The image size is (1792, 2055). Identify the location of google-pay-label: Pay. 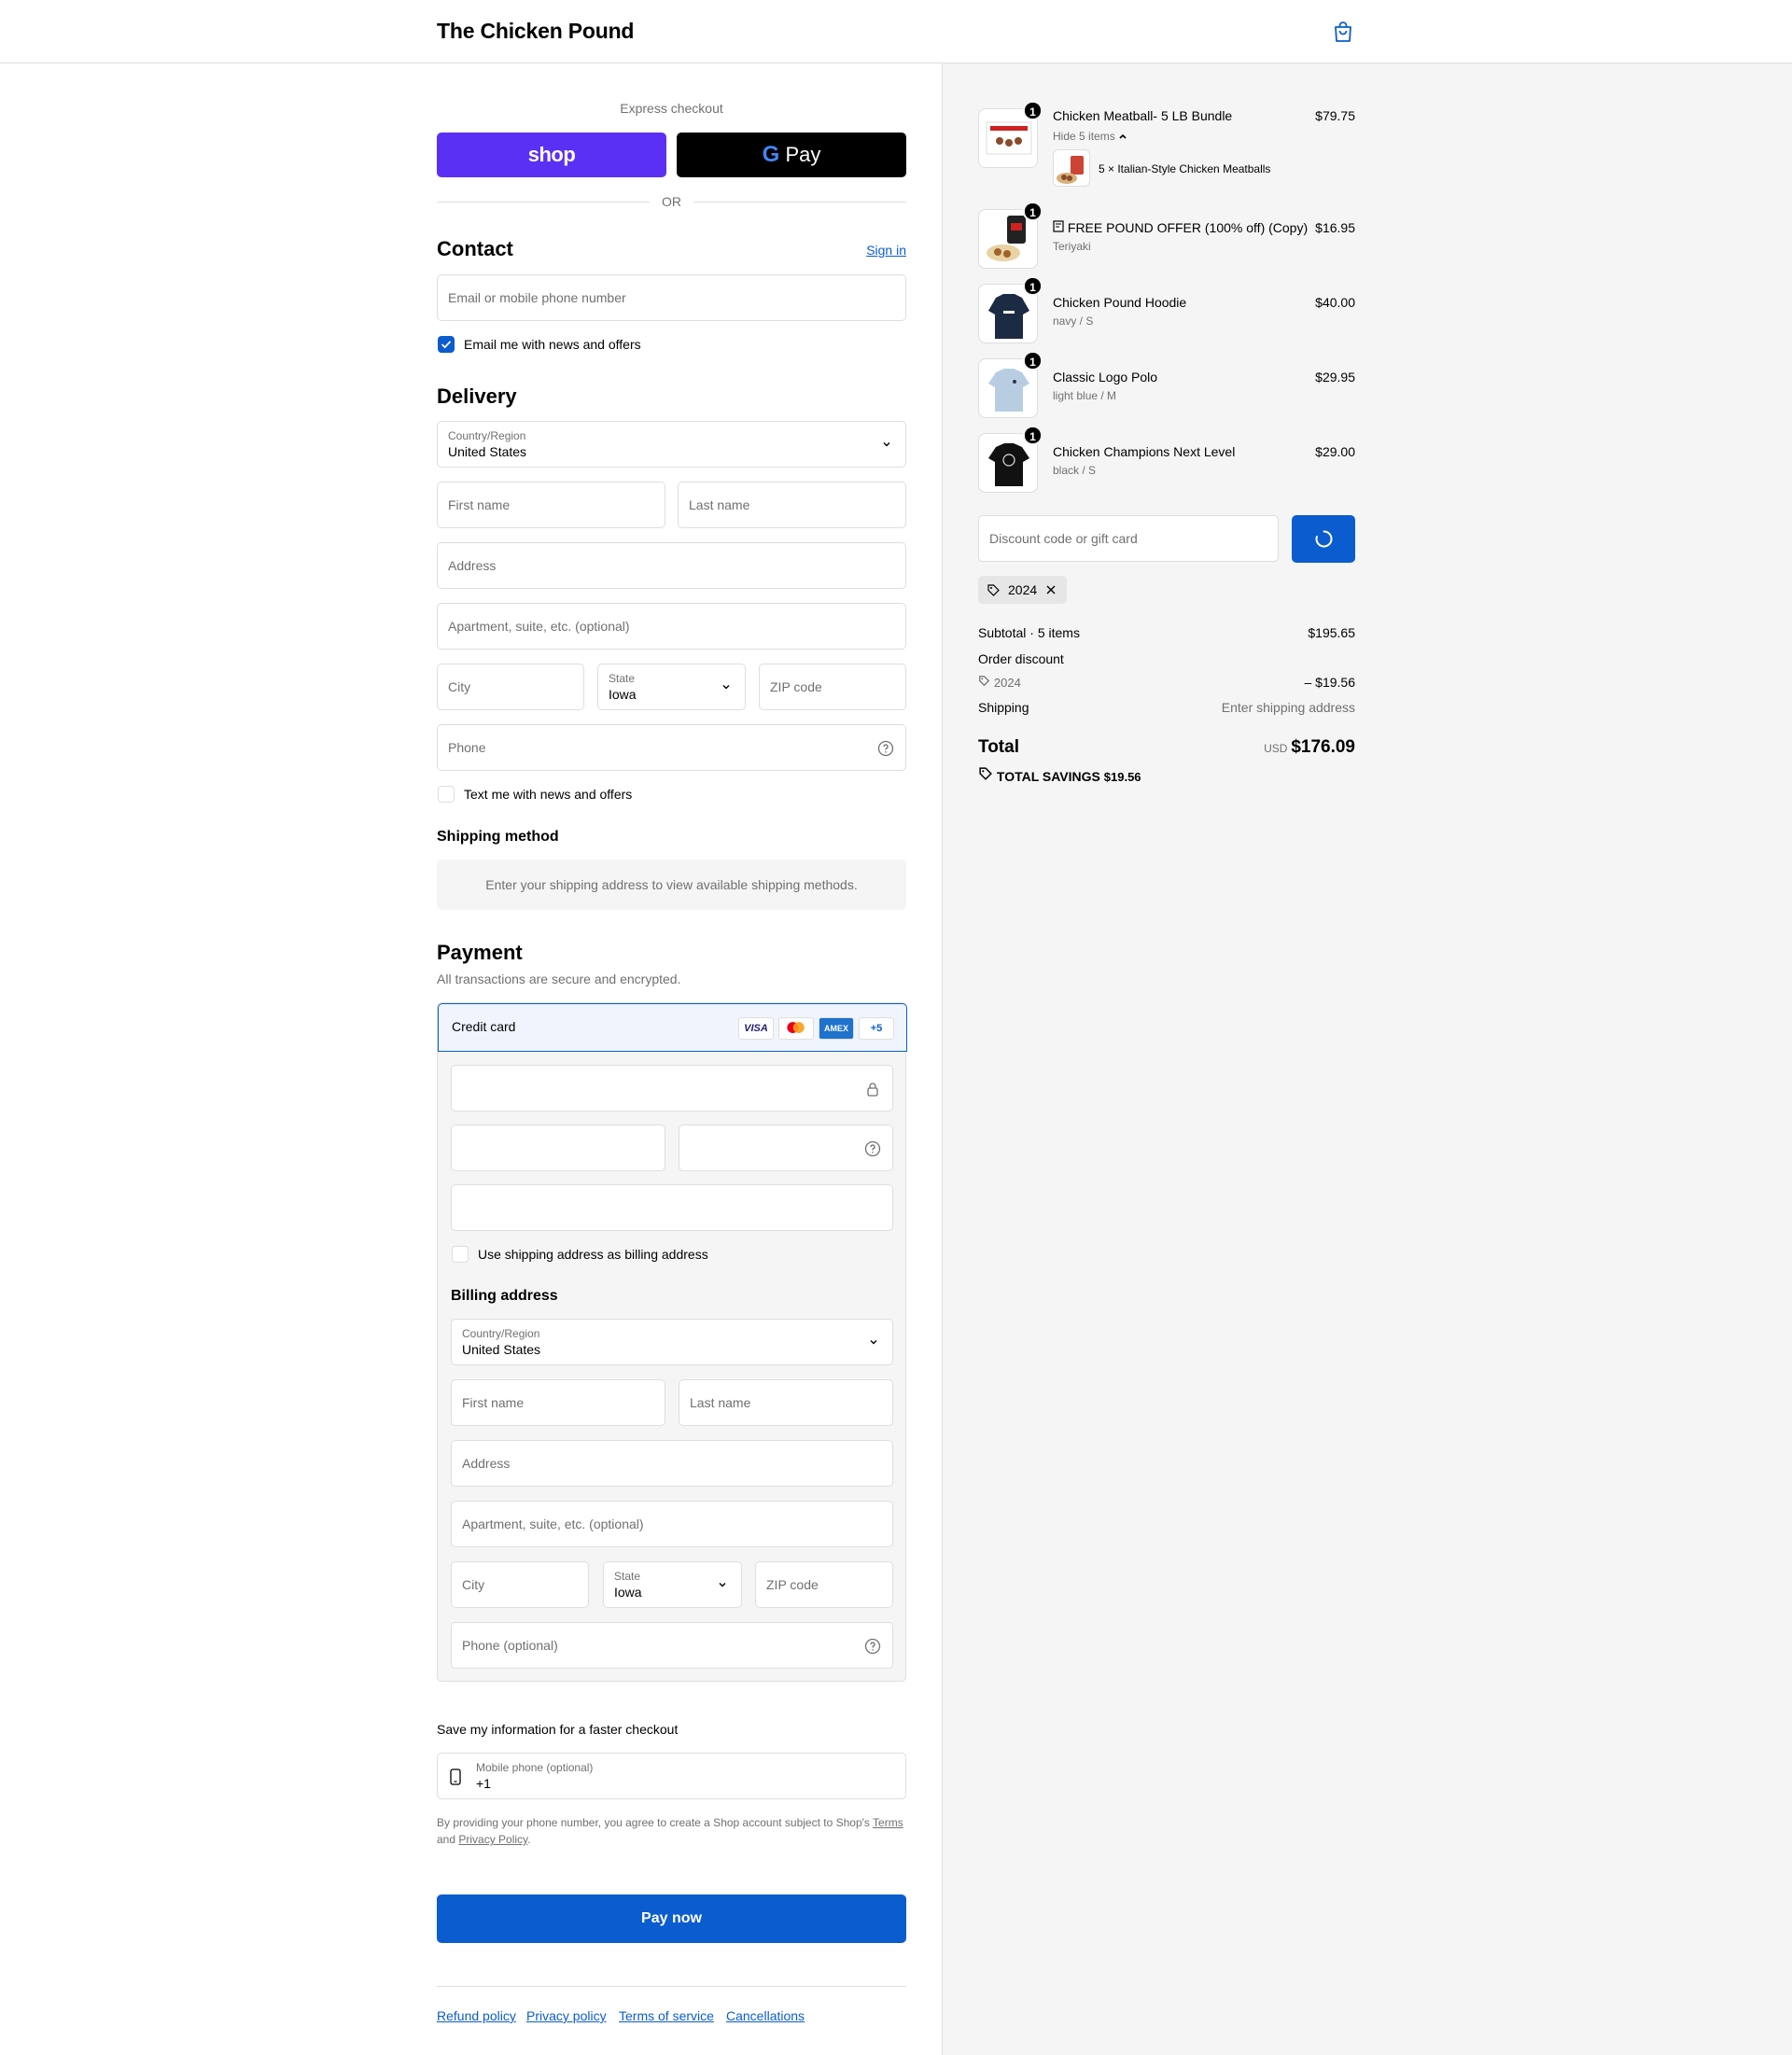
(803, 154).